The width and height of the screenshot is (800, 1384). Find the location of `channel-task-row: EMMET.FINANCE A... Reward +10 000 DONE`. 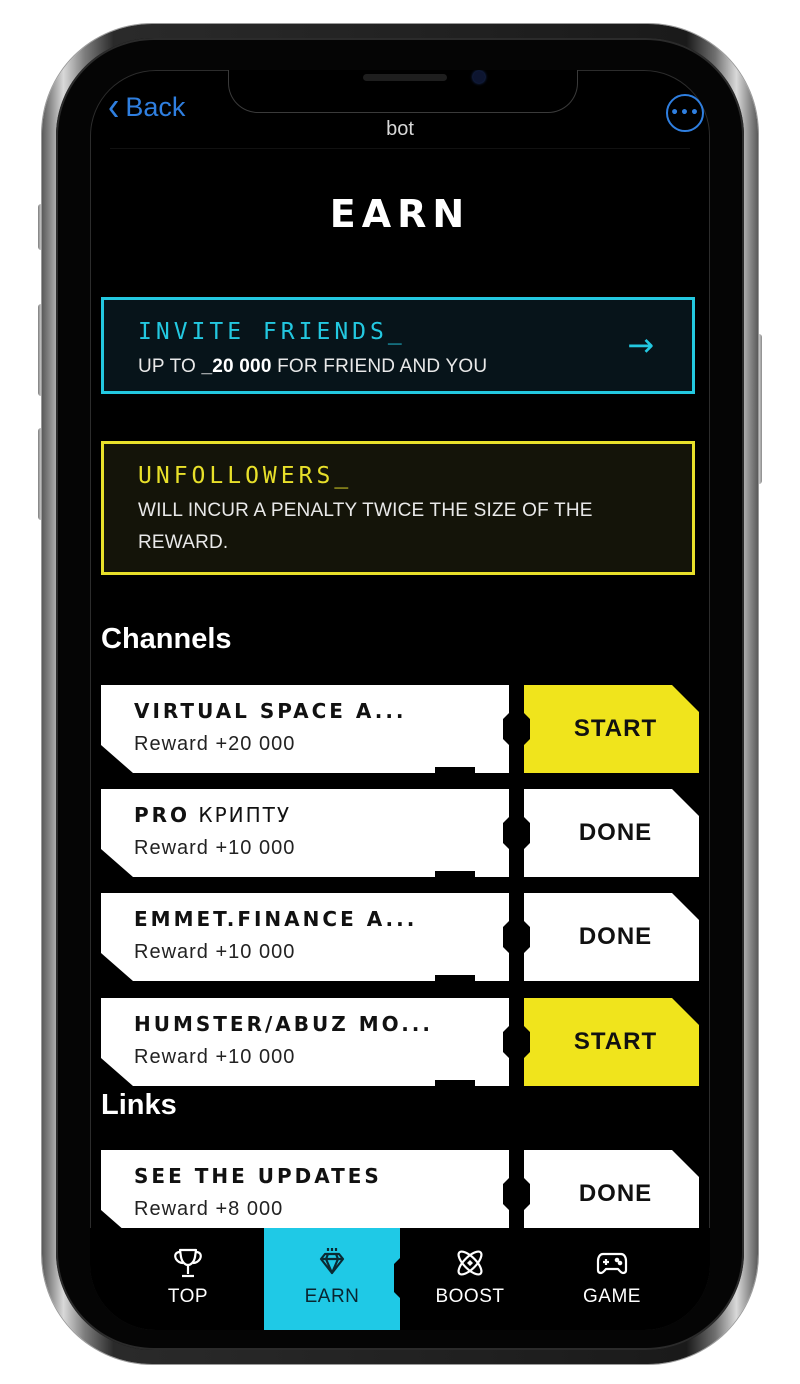

channel-task-row: EMMET.FINANCE A... Reward +10 000 DONE is located at coordinates (400, 937).